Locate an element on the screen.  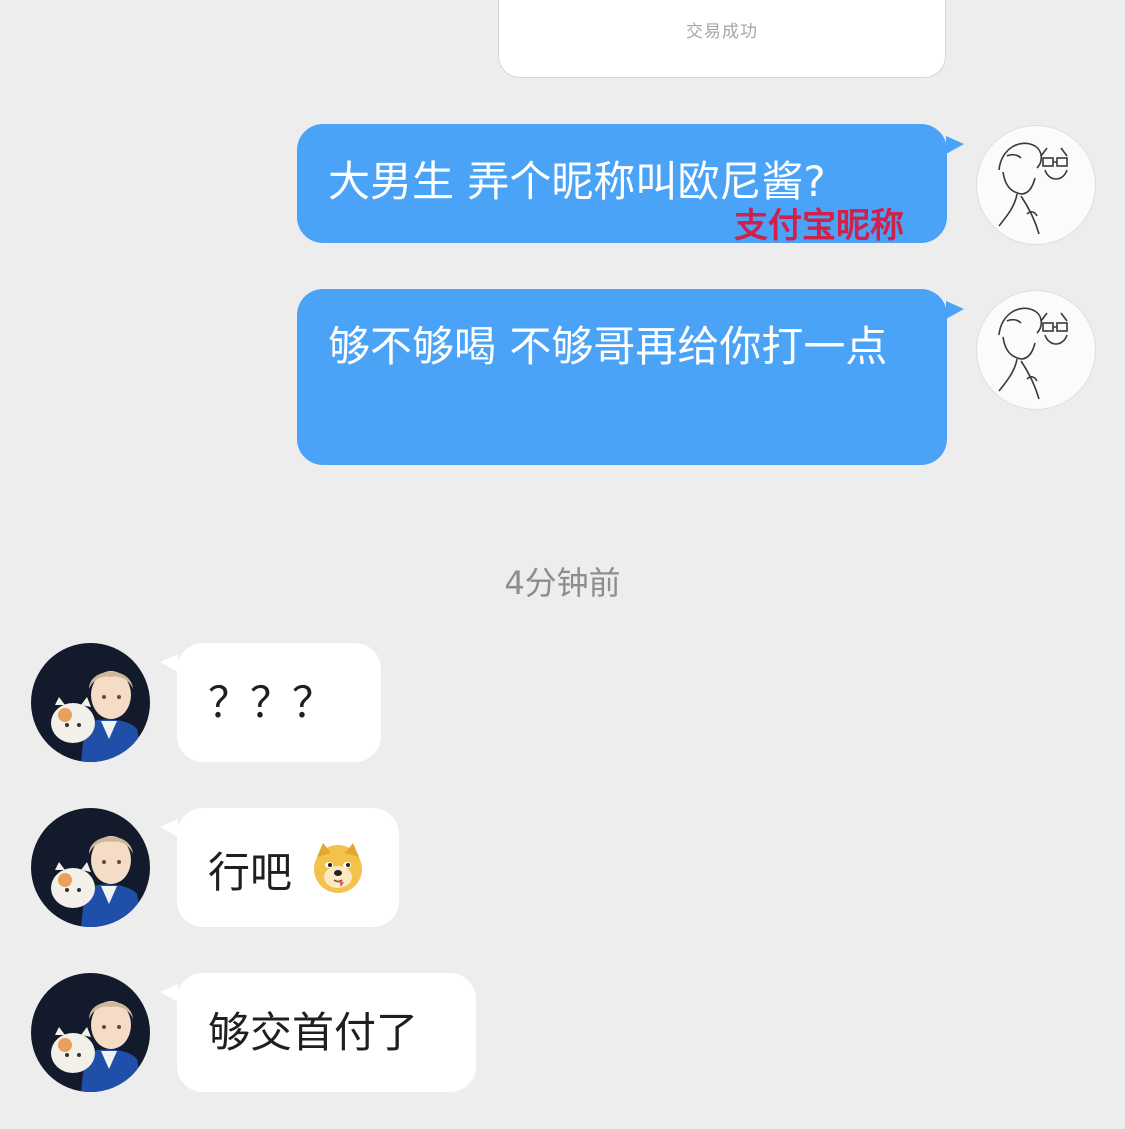
message-bubble-incoming: ？？？ is located at coordinates (279, 702).